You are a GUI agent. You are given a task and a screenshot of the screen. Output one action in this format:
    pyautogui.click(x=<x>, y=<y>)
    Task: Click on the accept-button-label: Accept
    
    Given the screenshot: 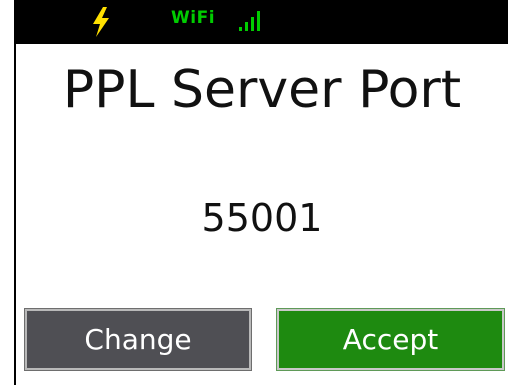 What is the action you would take?
    pyautogui.click(x=390, y=339)
    